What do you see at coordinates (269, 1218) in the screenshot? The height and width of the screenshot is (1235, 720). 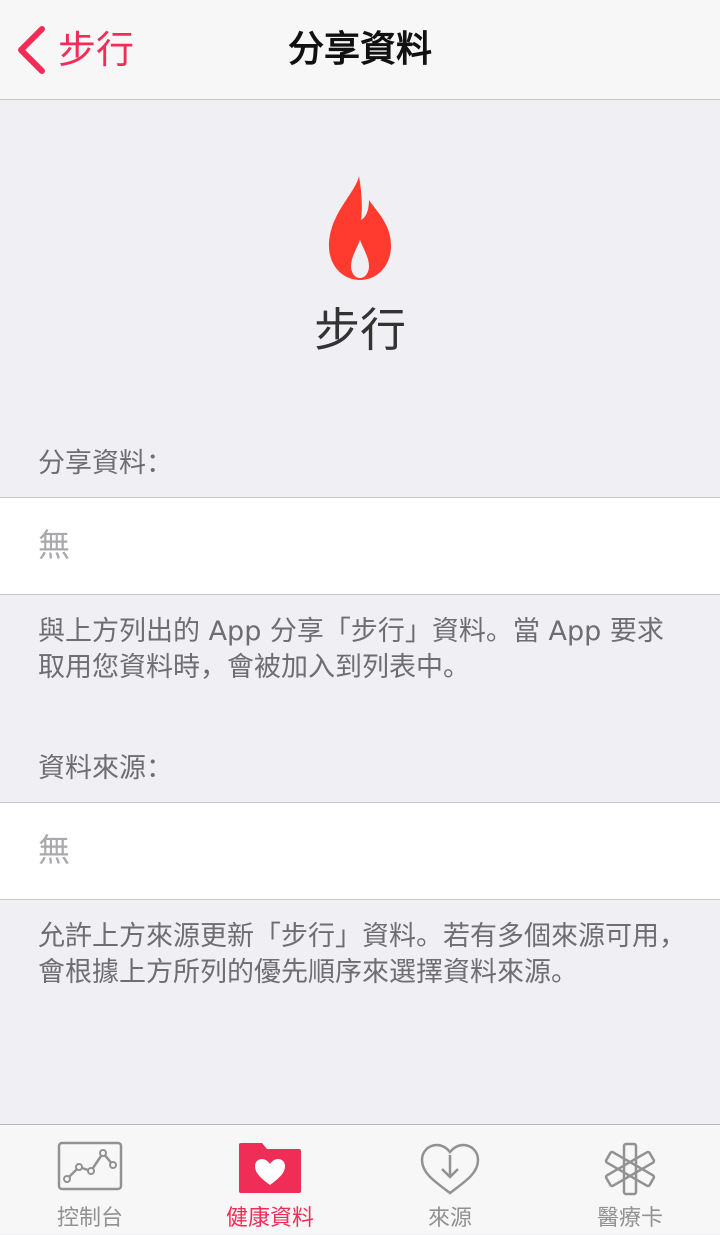 I see `tab-health-data-label: 健康資料` at bounding box center [269, 1218].